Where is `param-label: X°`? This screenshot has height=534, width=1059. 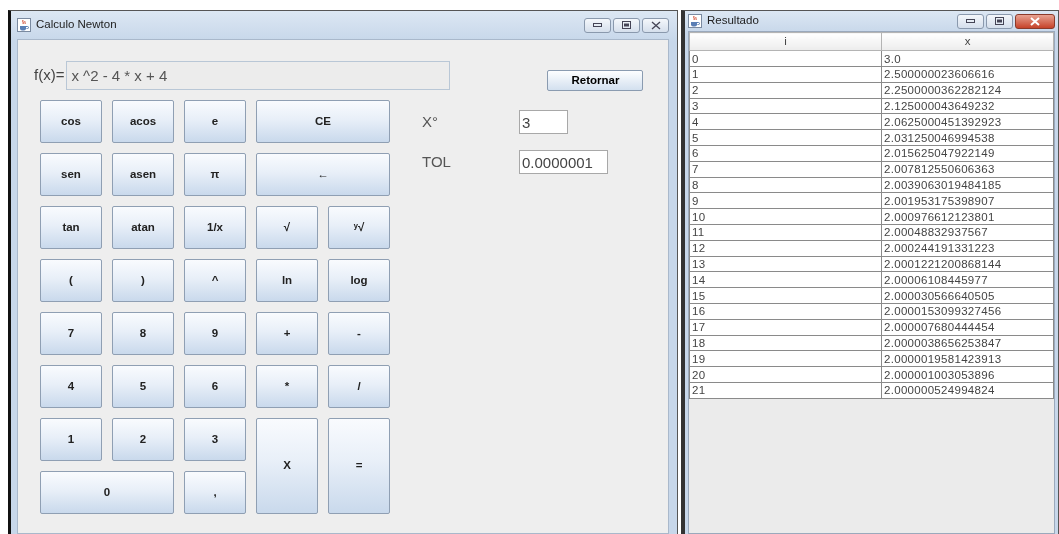 param-label: X° is located at coordinates (430, 121).